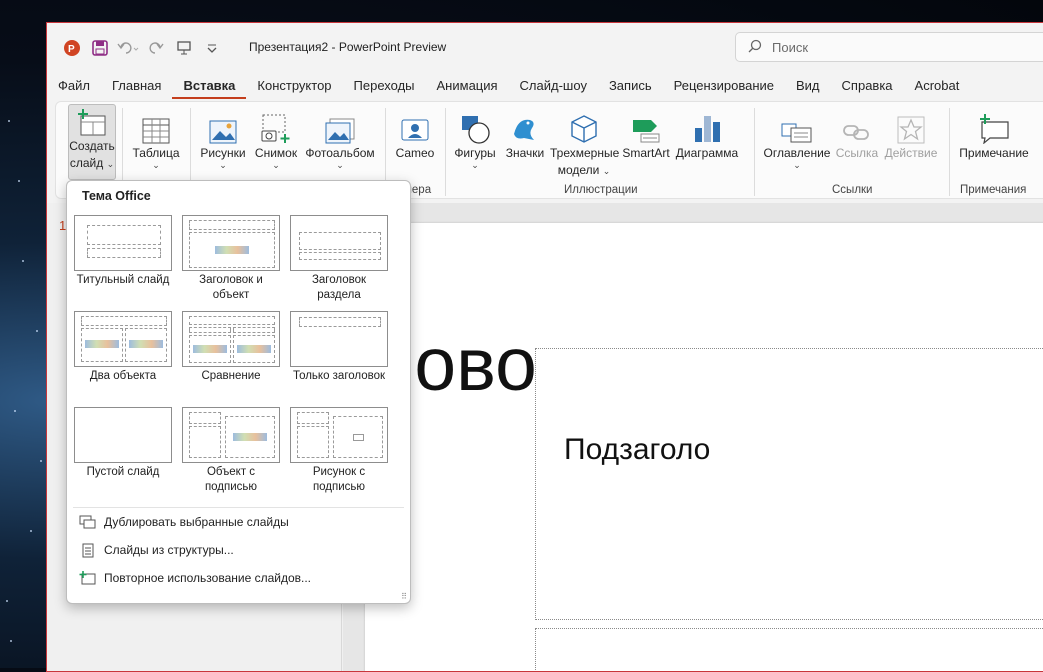 The height and width of the screenshot is (672, 1043). What do you see at coordinates (136, 87) in the screenshot?
I see `tab-home: Главная` at bounding box center [136, 87].